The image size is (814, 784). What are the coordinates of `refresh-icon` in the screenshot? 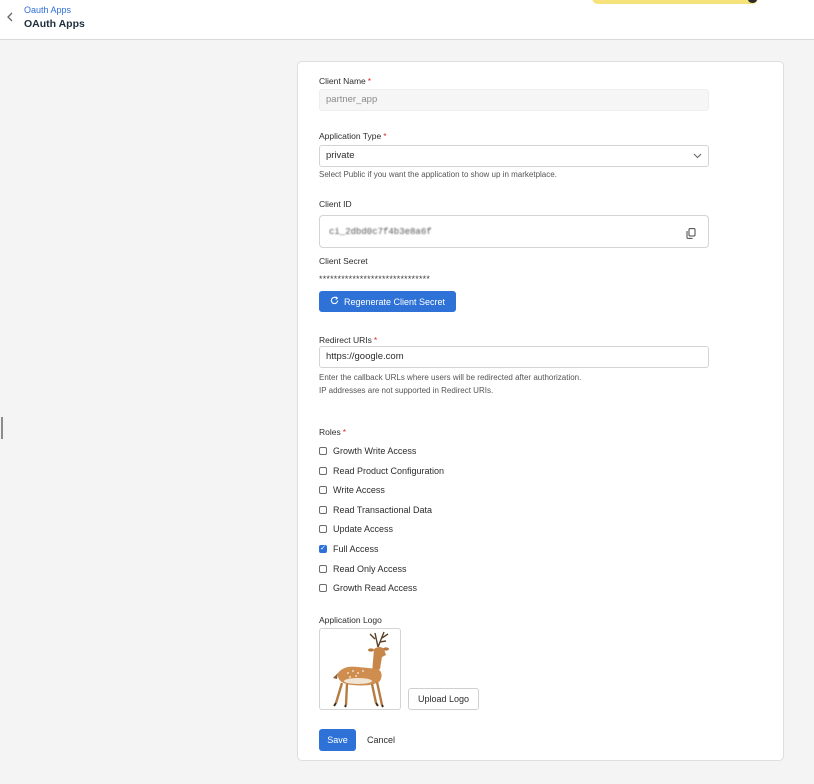 It's located at (334, 301).